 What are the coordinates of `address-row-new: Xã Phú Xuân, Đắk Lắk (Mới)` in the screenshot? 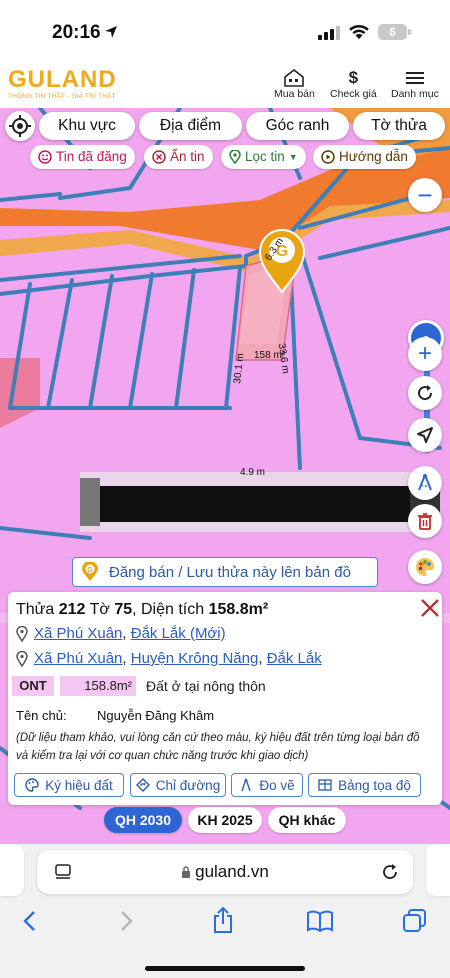 It's located at (121, 633).